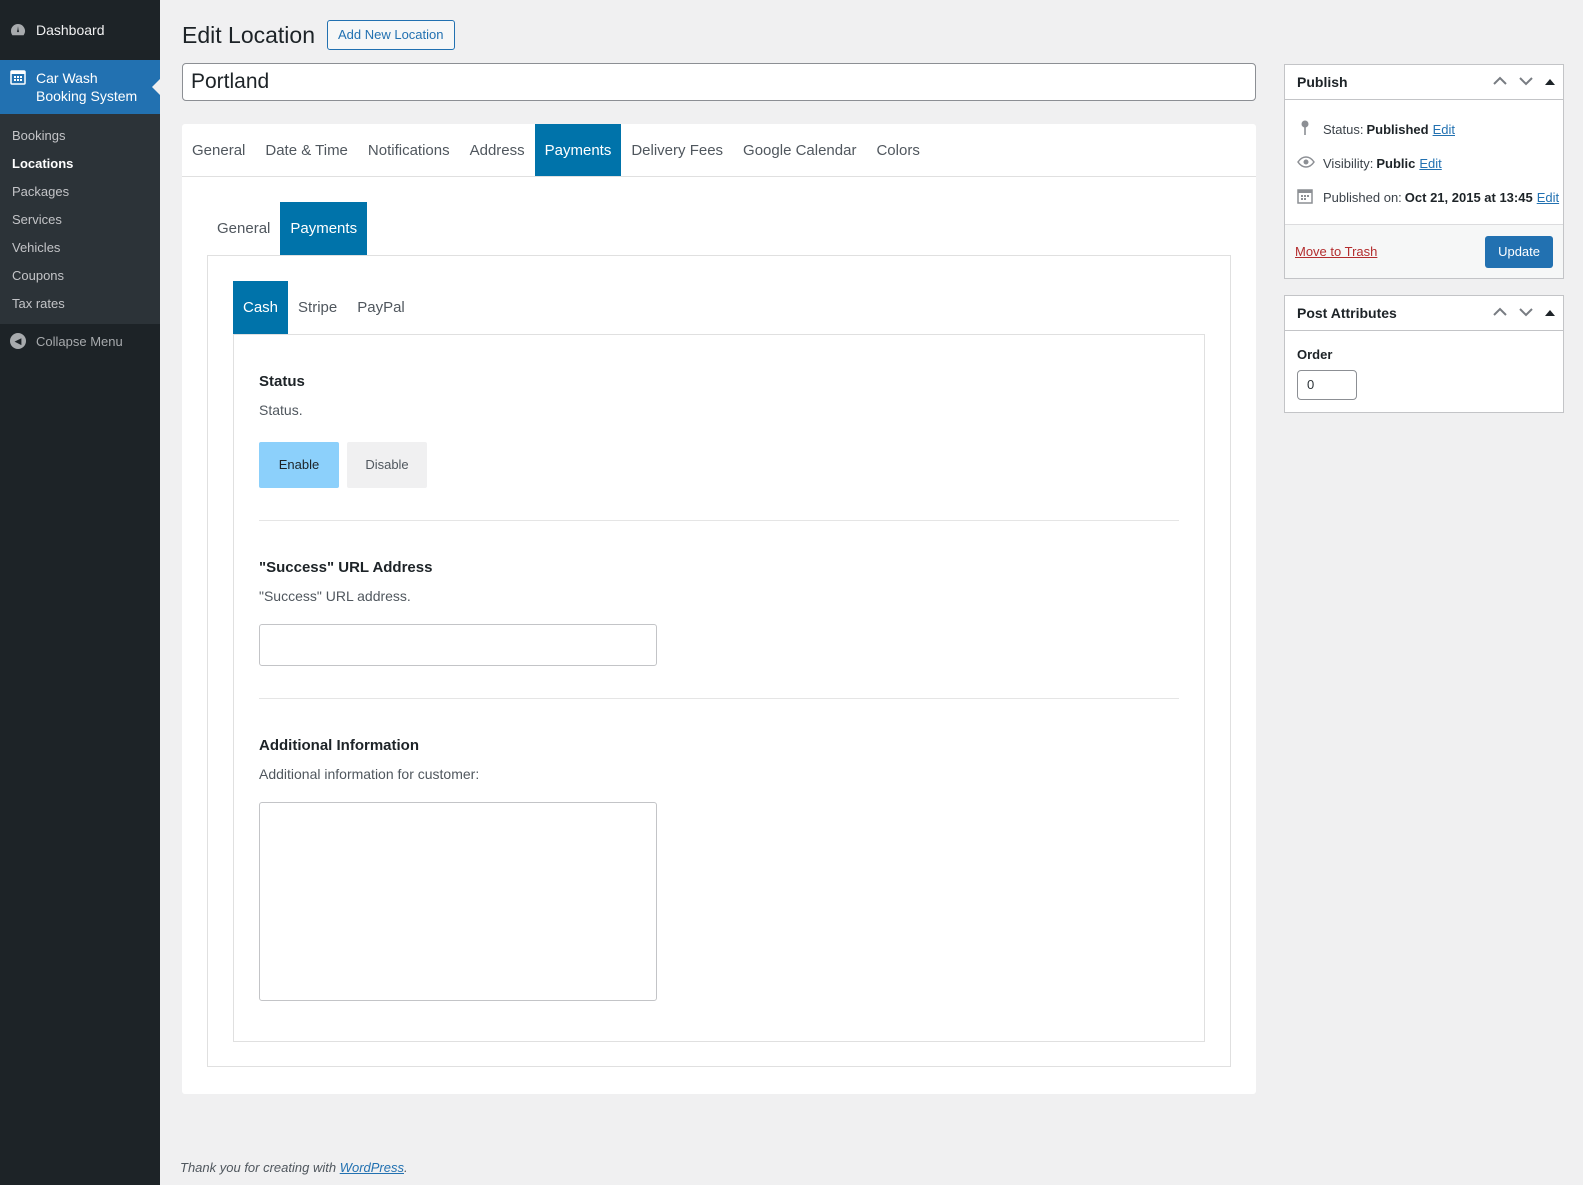  I want to click on status-title: Status, so click(282, 381).